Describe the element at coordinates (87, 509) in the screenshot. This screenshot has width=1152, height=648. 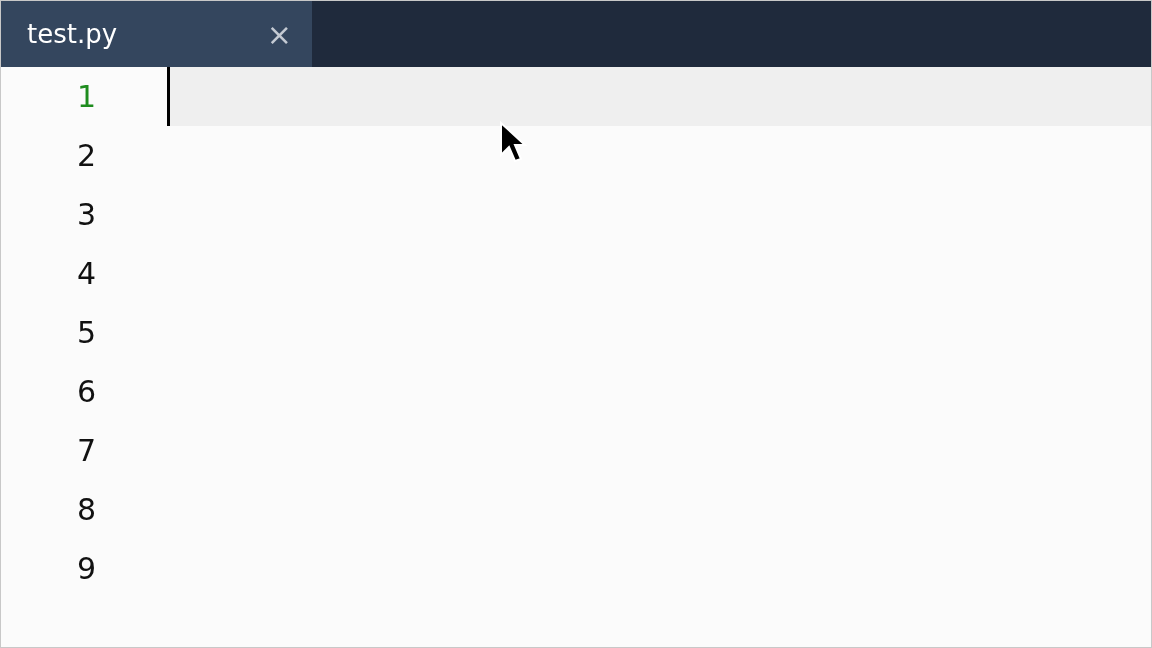
I see `line-number: 8` at that location.